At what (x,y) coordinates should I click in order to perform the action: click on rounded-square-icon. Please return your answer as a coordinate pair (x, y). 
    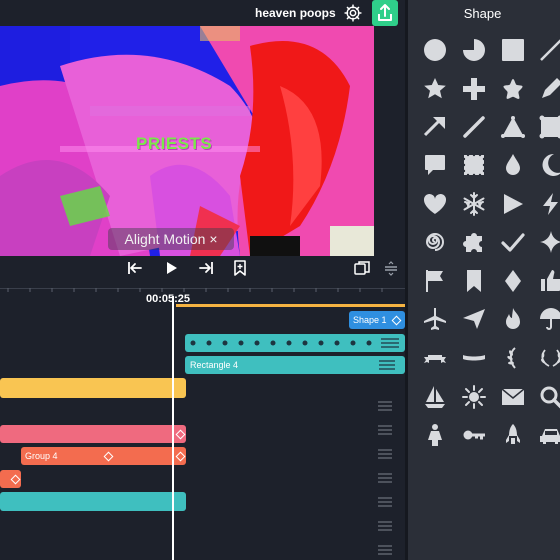
    Looking at the image, I should click on (549, 127).